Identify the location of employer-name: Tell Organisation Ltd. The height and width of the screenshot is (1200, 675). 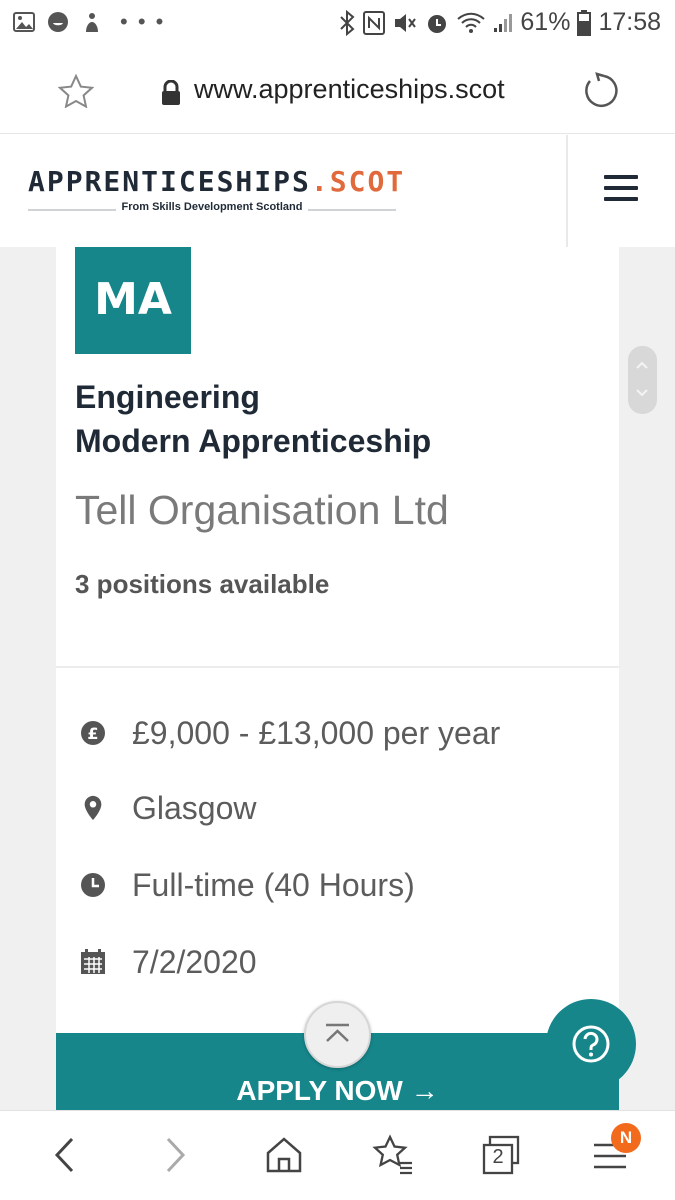
(262, 510).